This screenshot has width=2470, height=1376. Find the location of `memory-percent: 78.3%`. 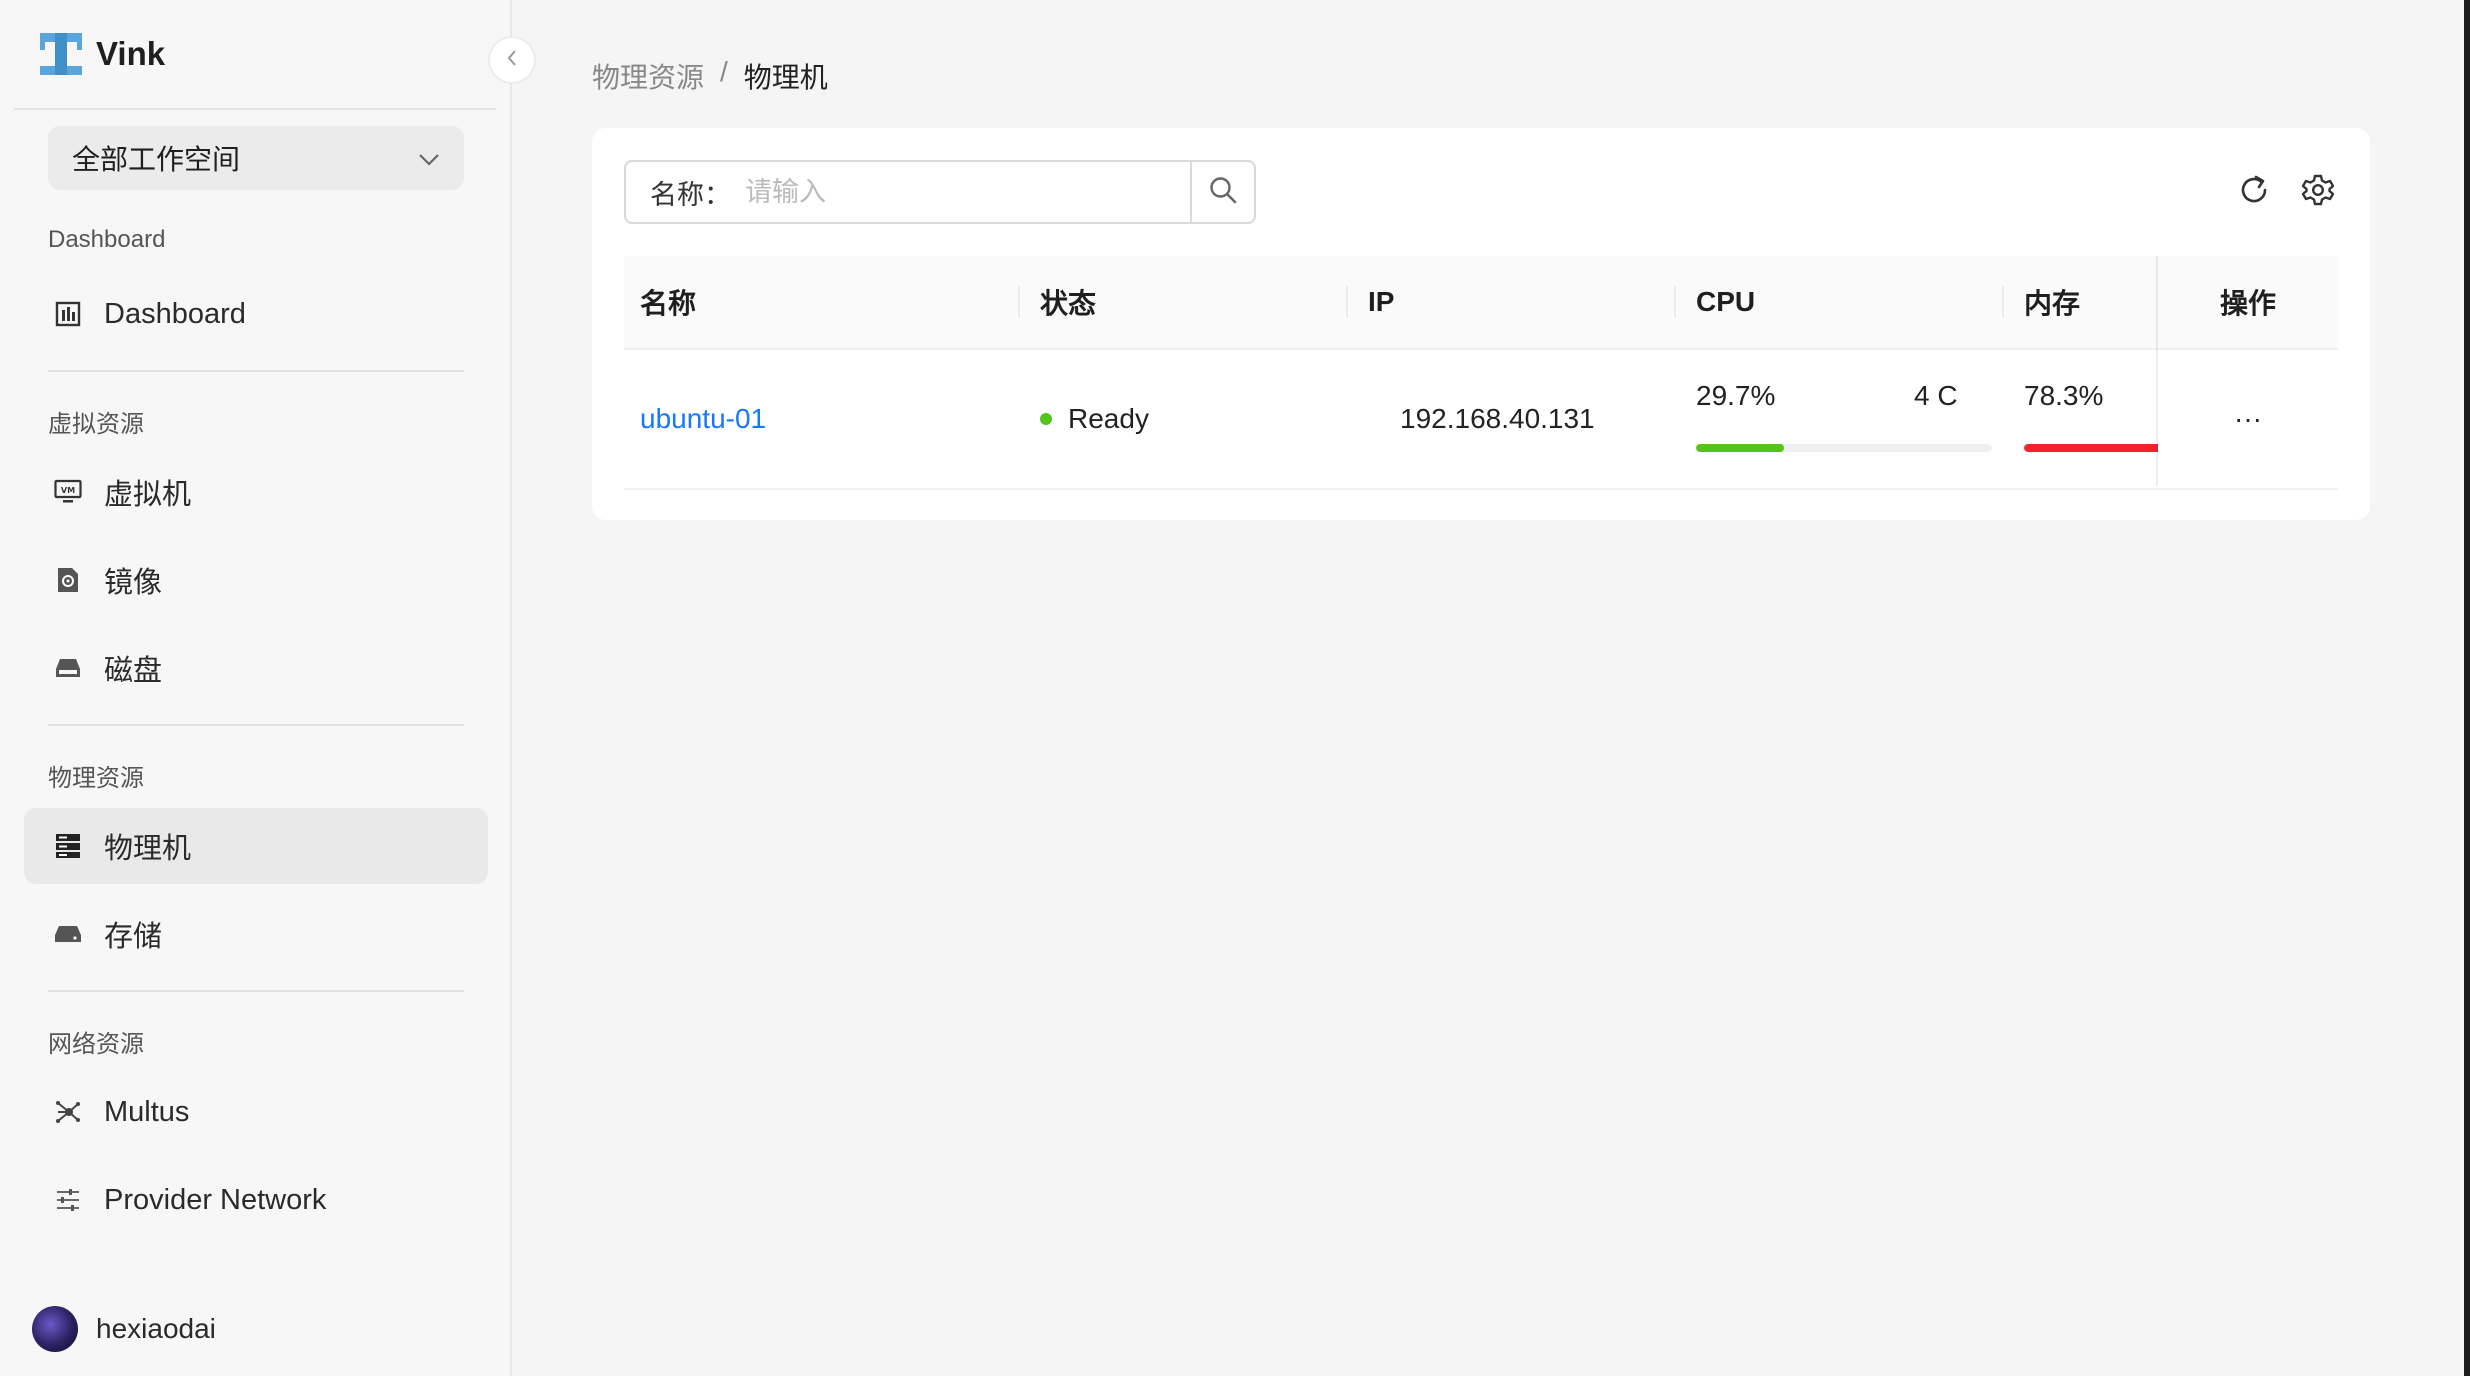

memory-percent: 78.3% is located at coordinates (2064, 395).